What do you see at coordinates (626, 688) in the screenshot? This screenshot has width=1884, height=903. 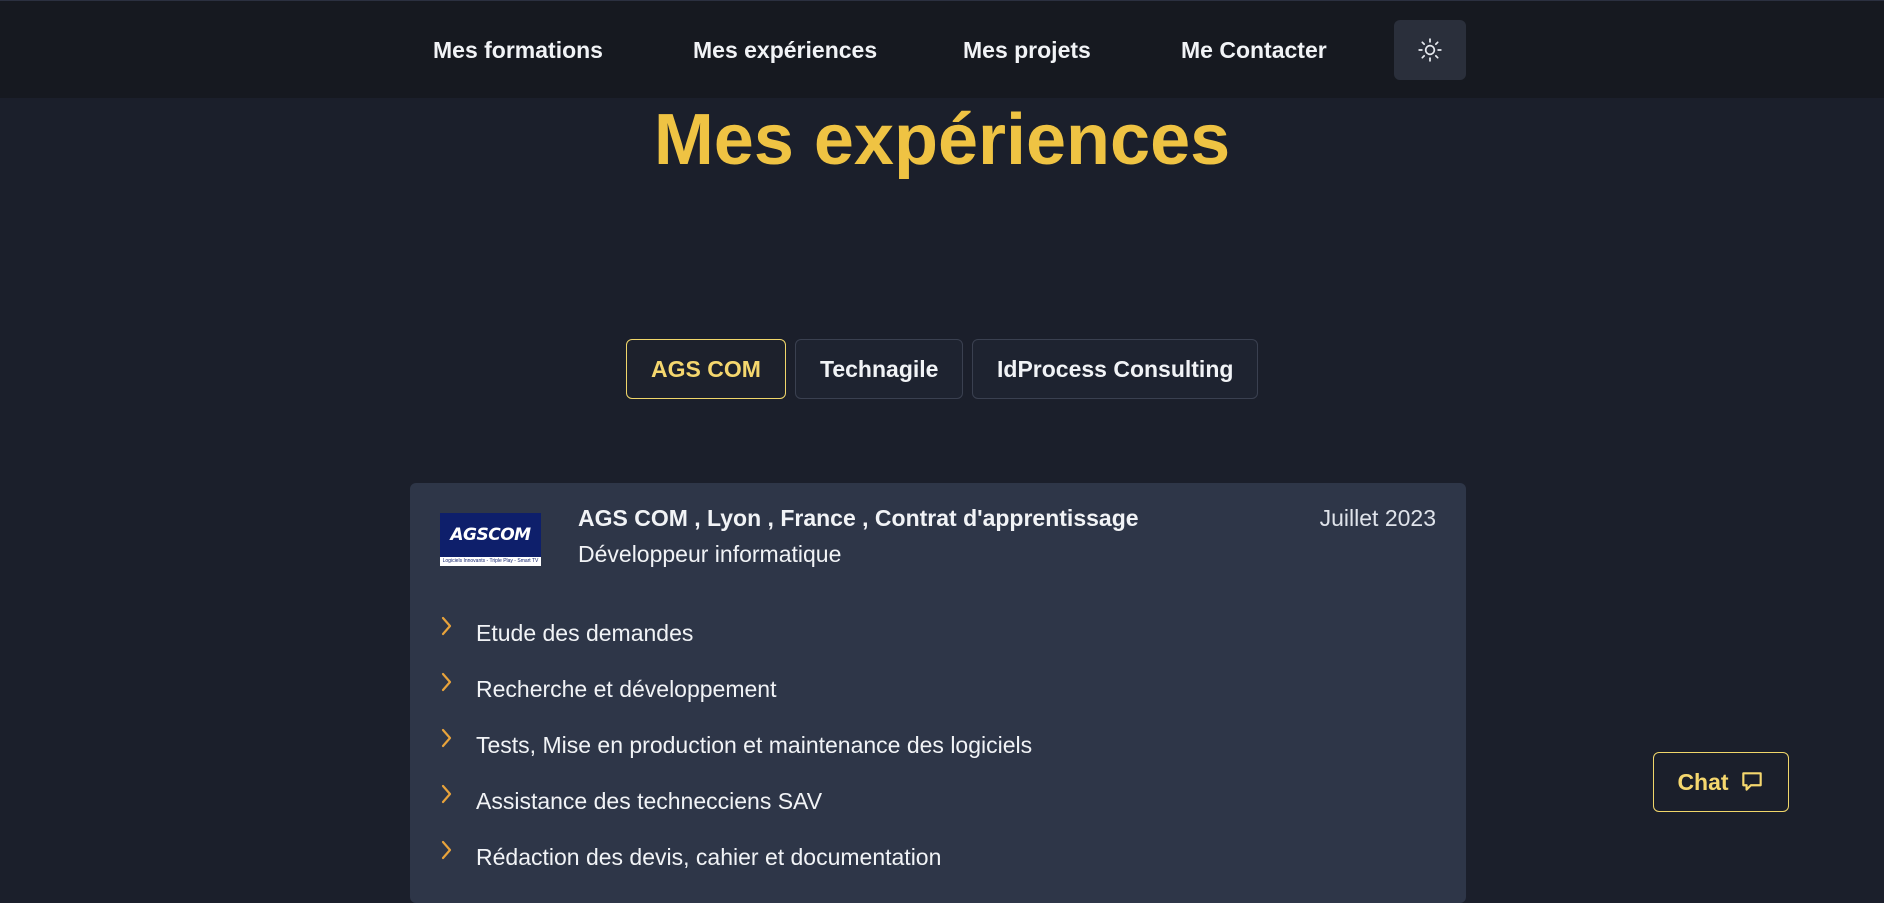 I see `task-text: Recherche et développement` at bounding box center [626, 688].